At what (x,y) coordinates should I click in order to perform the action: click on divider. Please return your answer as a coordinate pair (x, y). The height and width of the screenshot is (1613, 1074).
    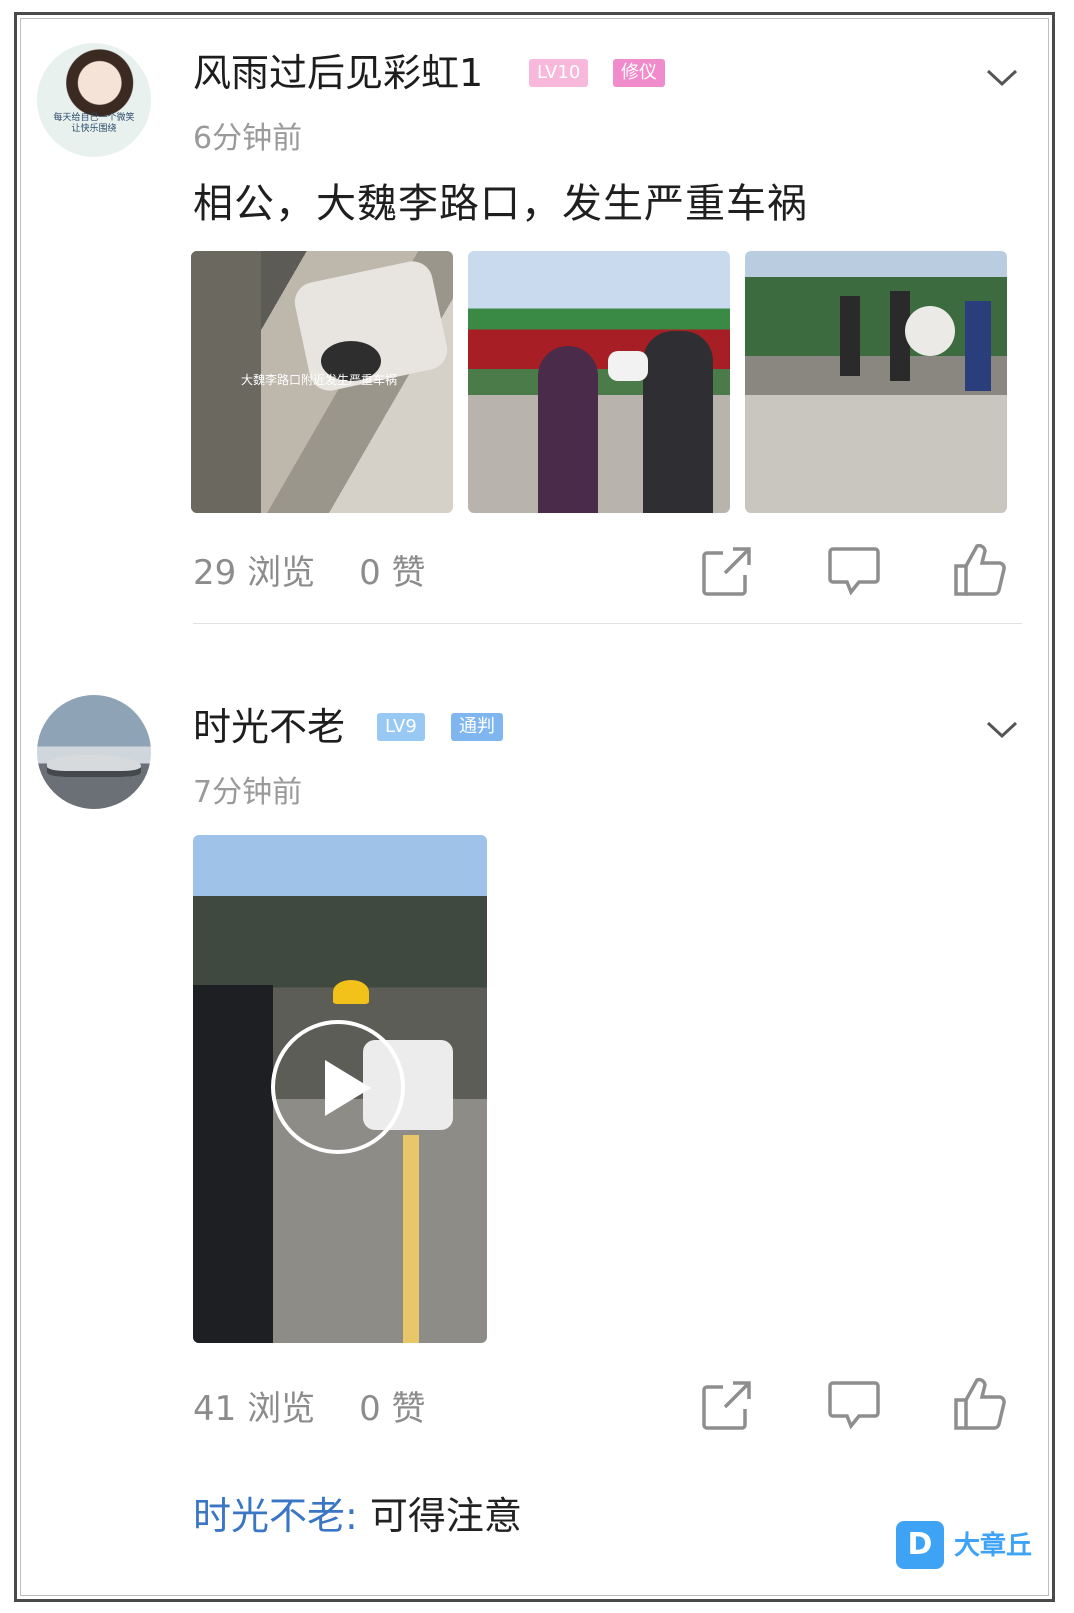
    Looking at the image, I should click on (607, 623).